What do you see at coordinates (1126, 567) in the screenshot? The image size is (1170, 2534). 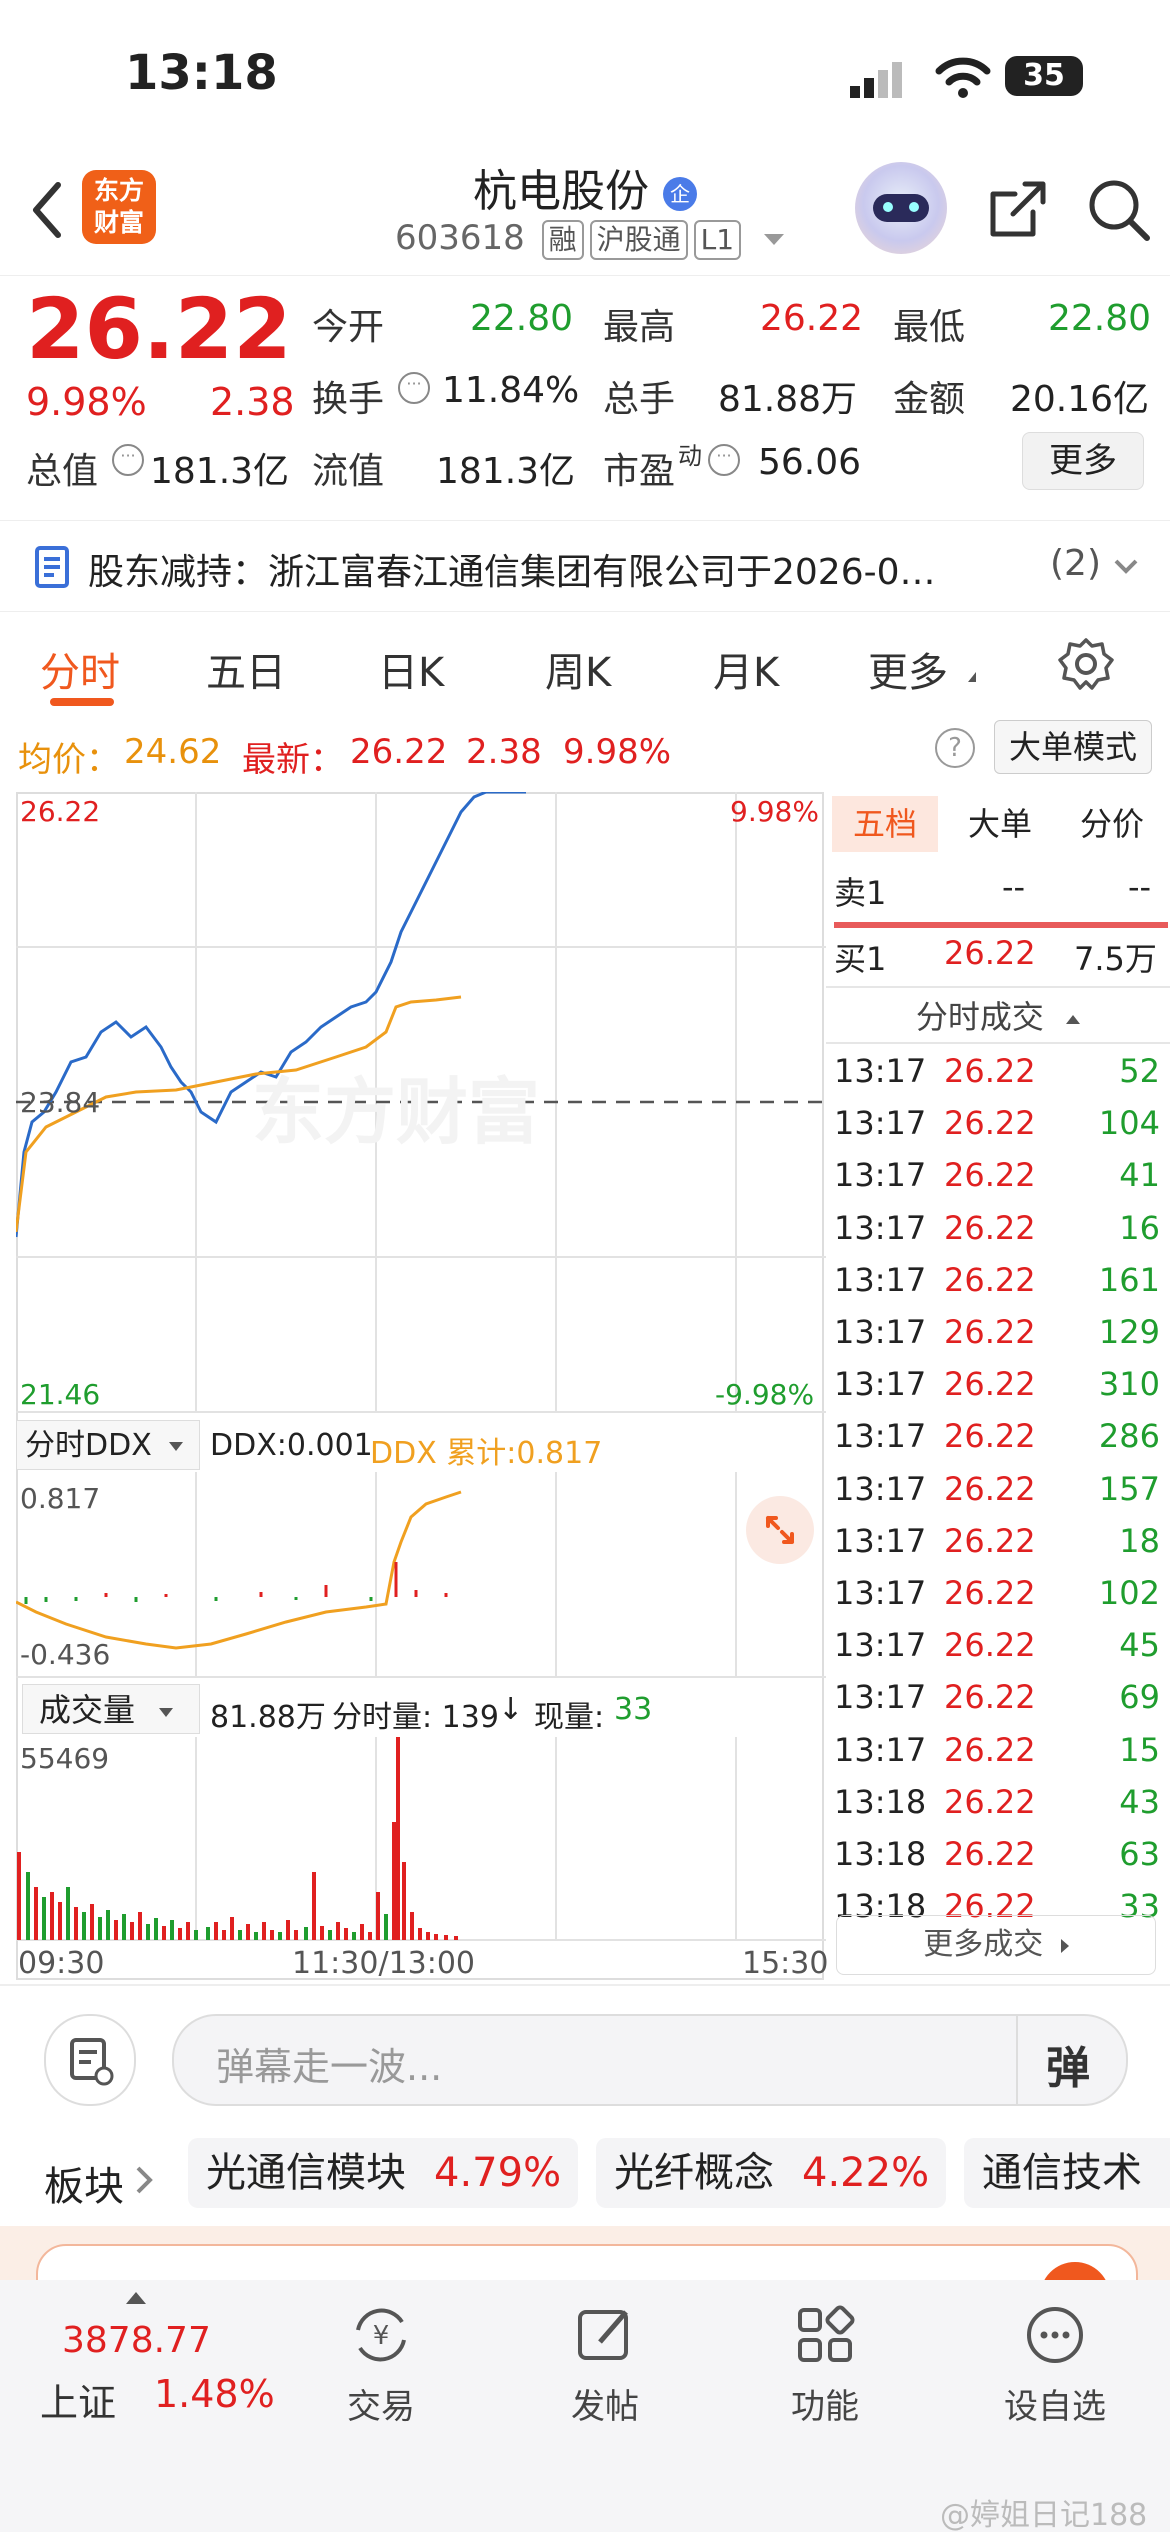 I see `chevron-down-icon` at bounding box center [1126, 567].